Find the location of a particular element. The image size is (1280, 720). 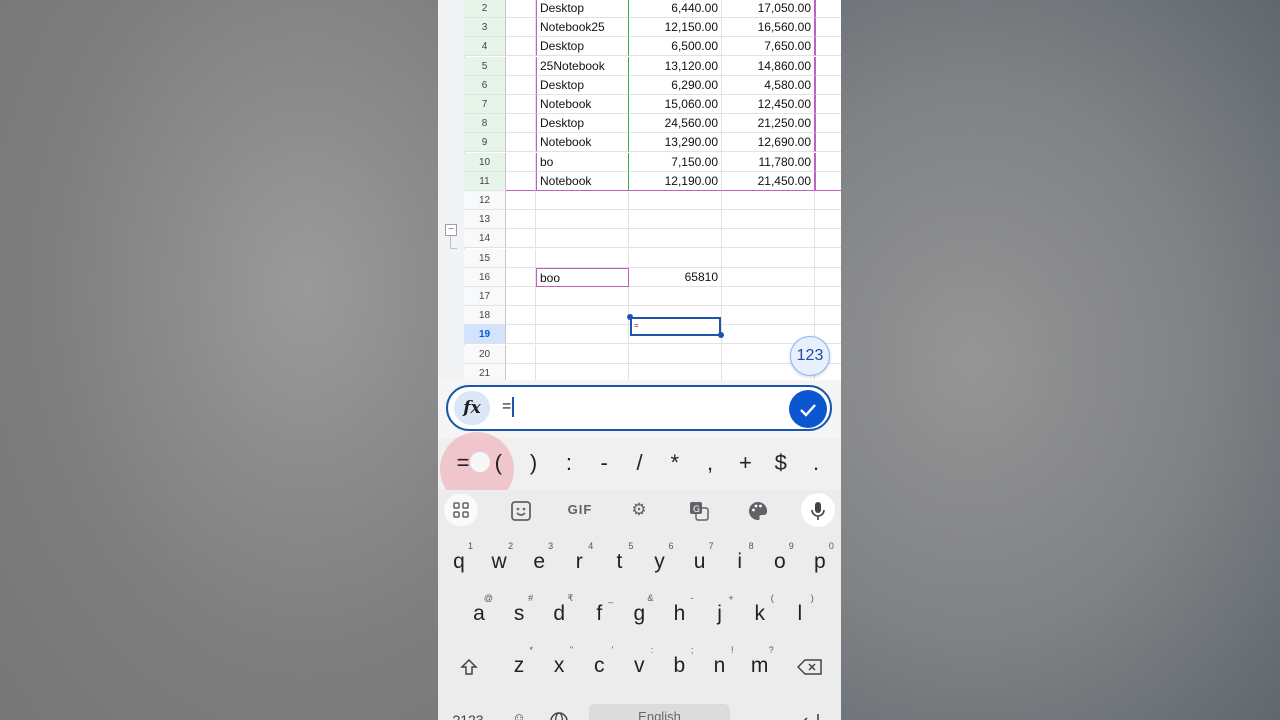

symbol-key: $ is located at coordinates (781, 463).